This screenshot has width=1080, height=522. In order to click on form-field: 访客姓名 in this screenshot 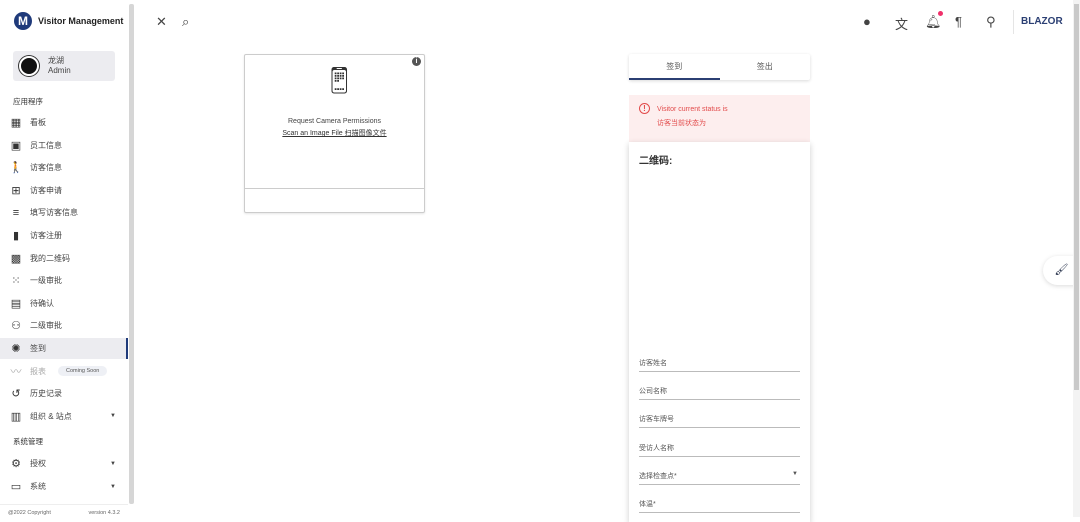, I will do `click(719, 365)`.